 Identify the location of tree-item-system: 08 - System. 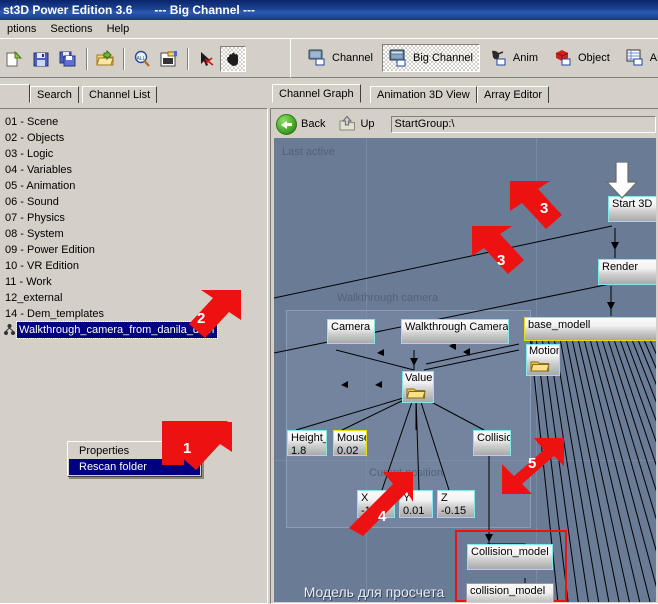
(131, 234).